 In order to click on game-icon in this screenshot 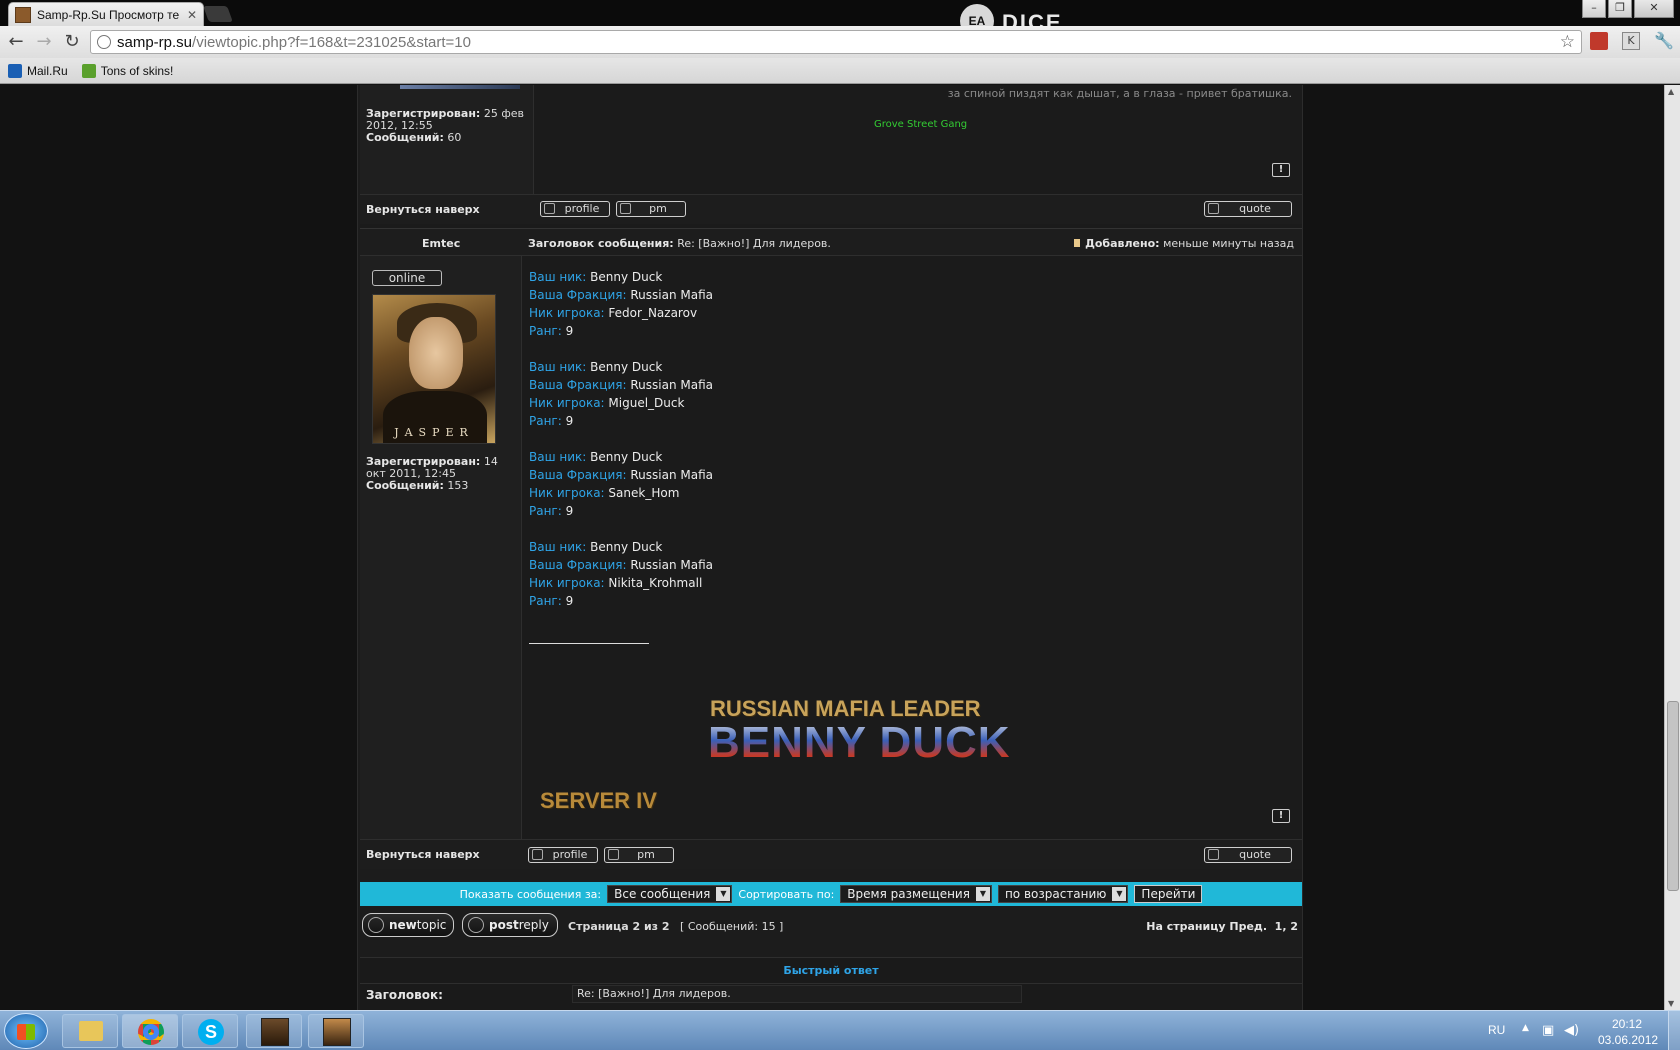, I will do `click(337, 1032)`.